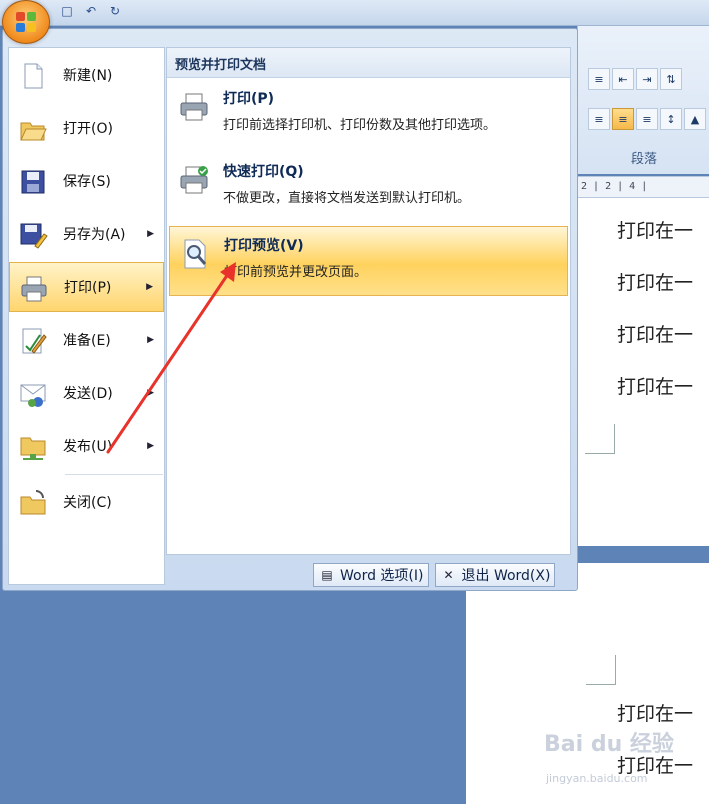  I want to click on submenu-item-title: 打印(P), so click(249, 99).